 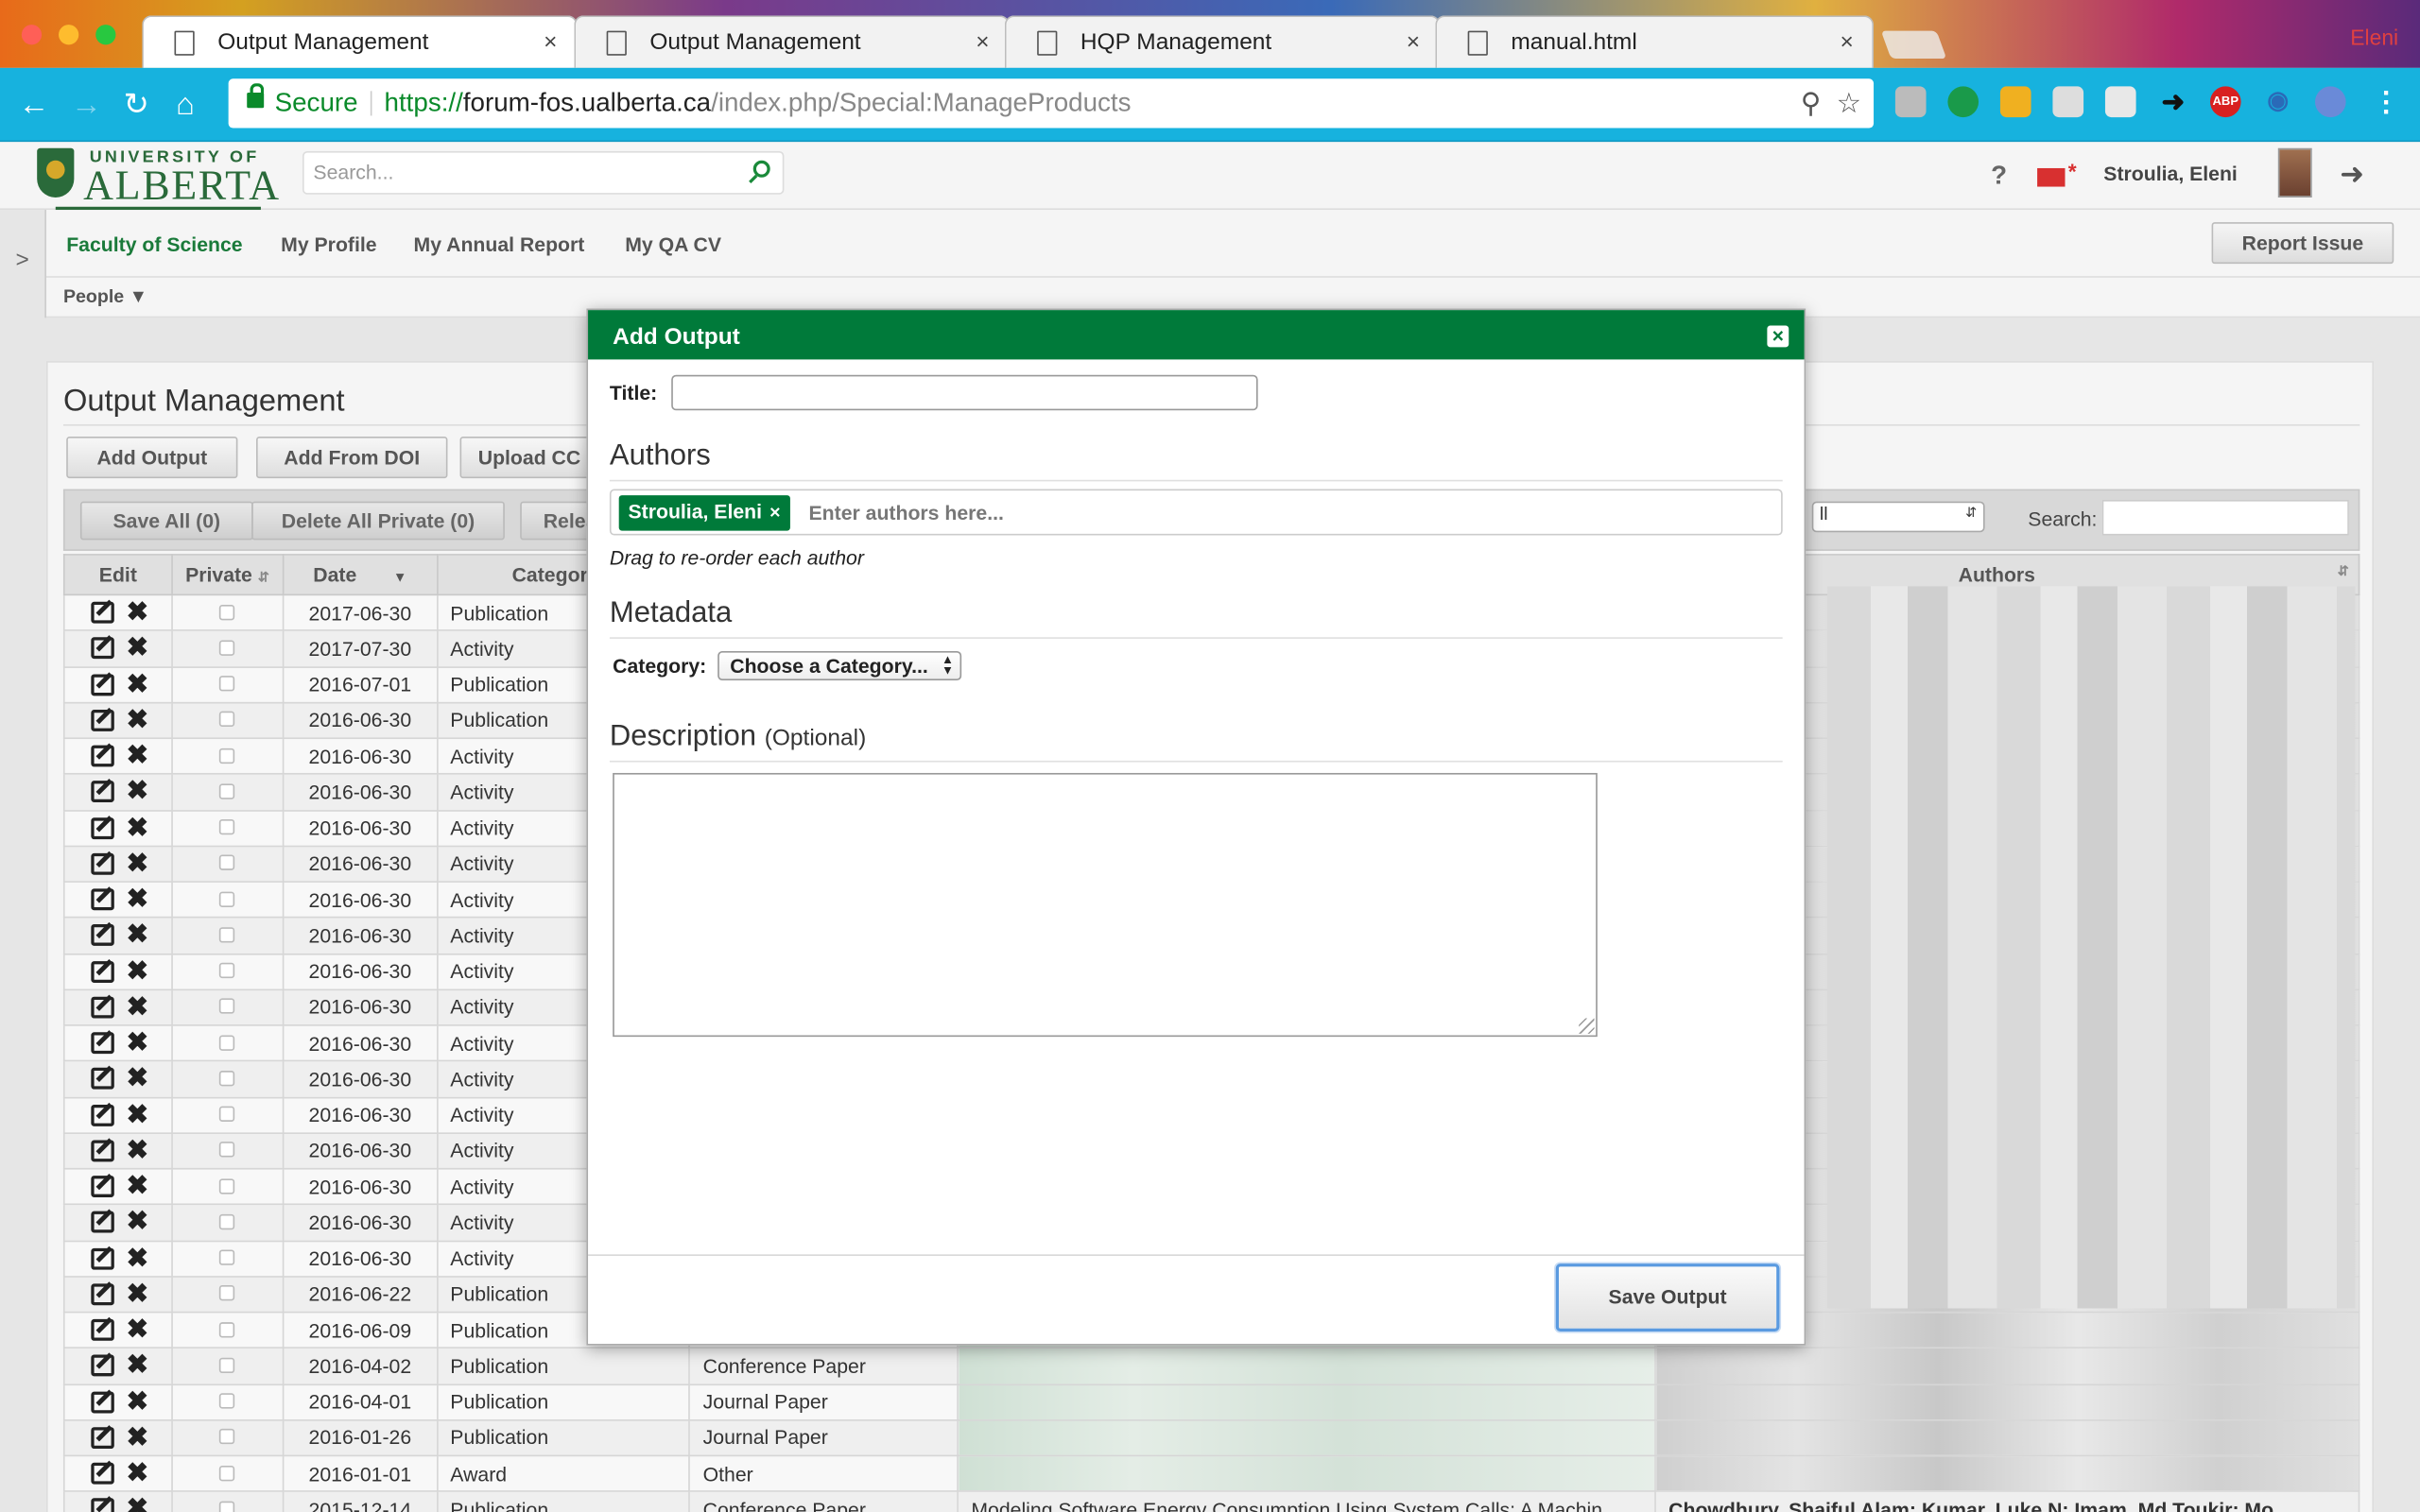 What do you see at coordinates (2225, 517) in the screenshot?
I see `table-search-input` at bounding box center [2225, 517].